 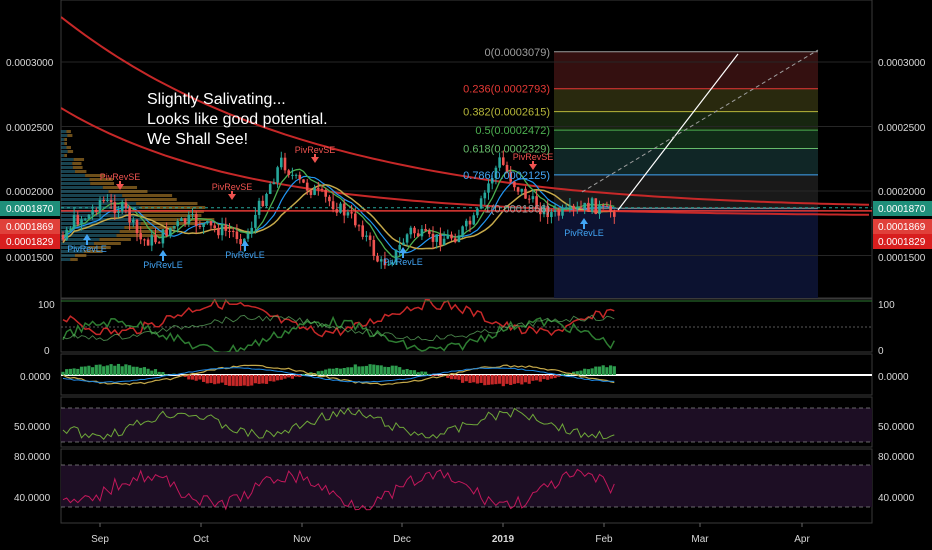 What do you see at coordinates (46, 305) in the screenshot?
I see `dmi-ytick-left-100: 100` at bounding box center [46, 305].